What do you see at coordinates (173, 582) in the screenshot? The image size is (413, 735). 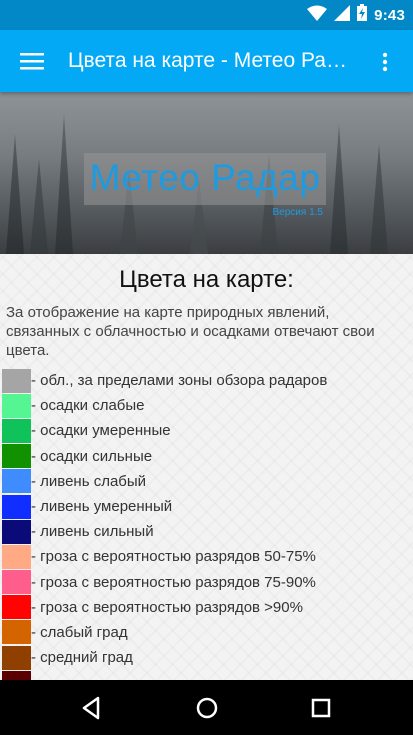 I see `legend-label: - гроза с вероятностью разрядов 75-90%` at bounding box center [173, 582].